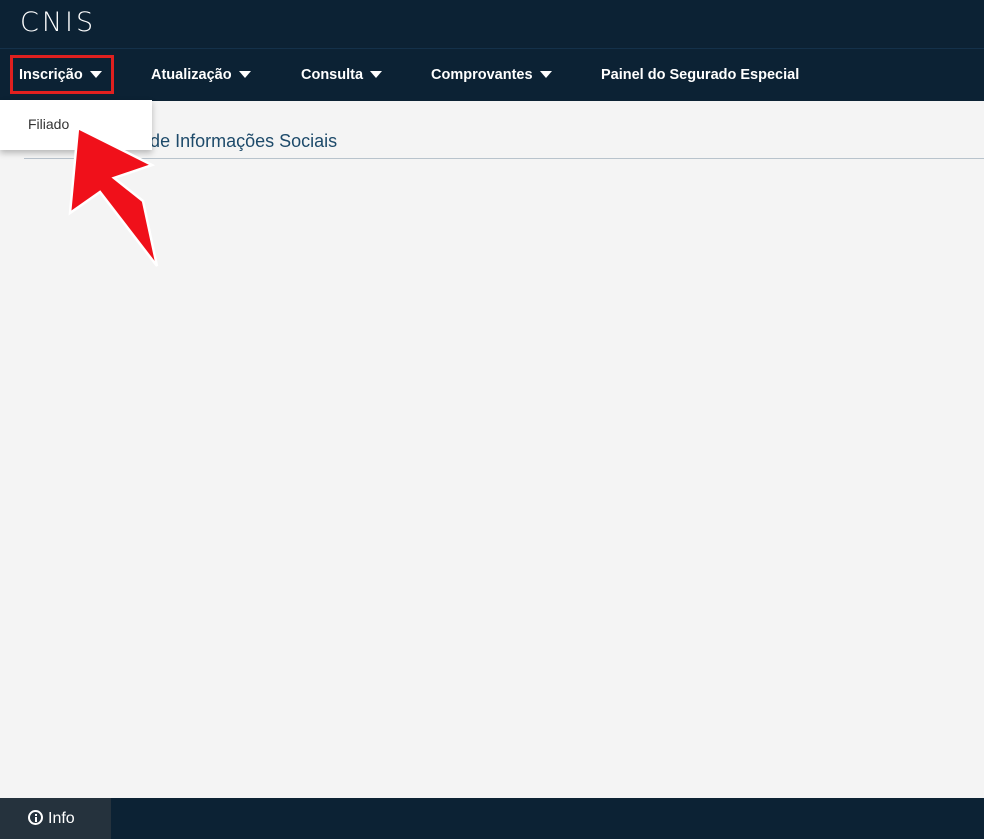 The height and width of the screenshot is (839, 984). I want to click on nav-painel-label: Painel do Segurado Especial, so click(700, 75).